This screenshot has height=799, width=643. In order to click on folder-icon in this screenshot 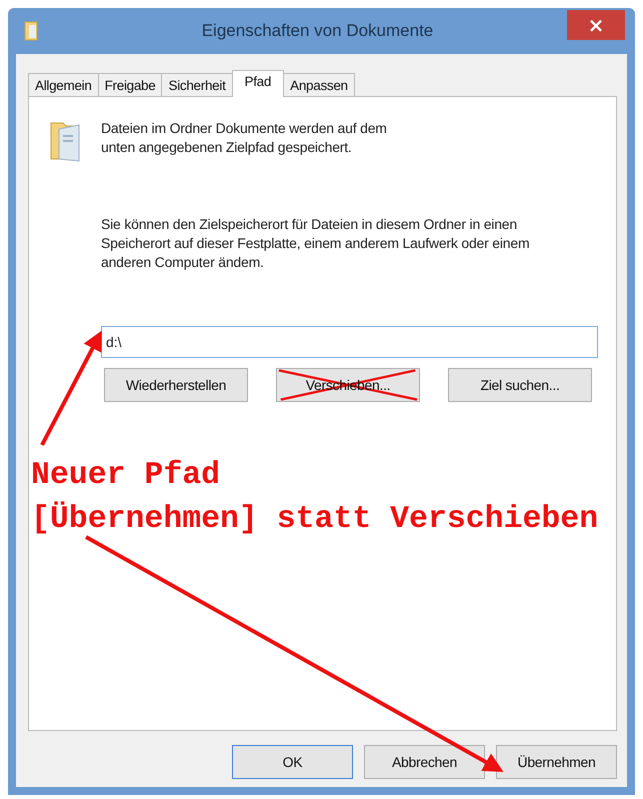, I will do `click(31, 31)`.